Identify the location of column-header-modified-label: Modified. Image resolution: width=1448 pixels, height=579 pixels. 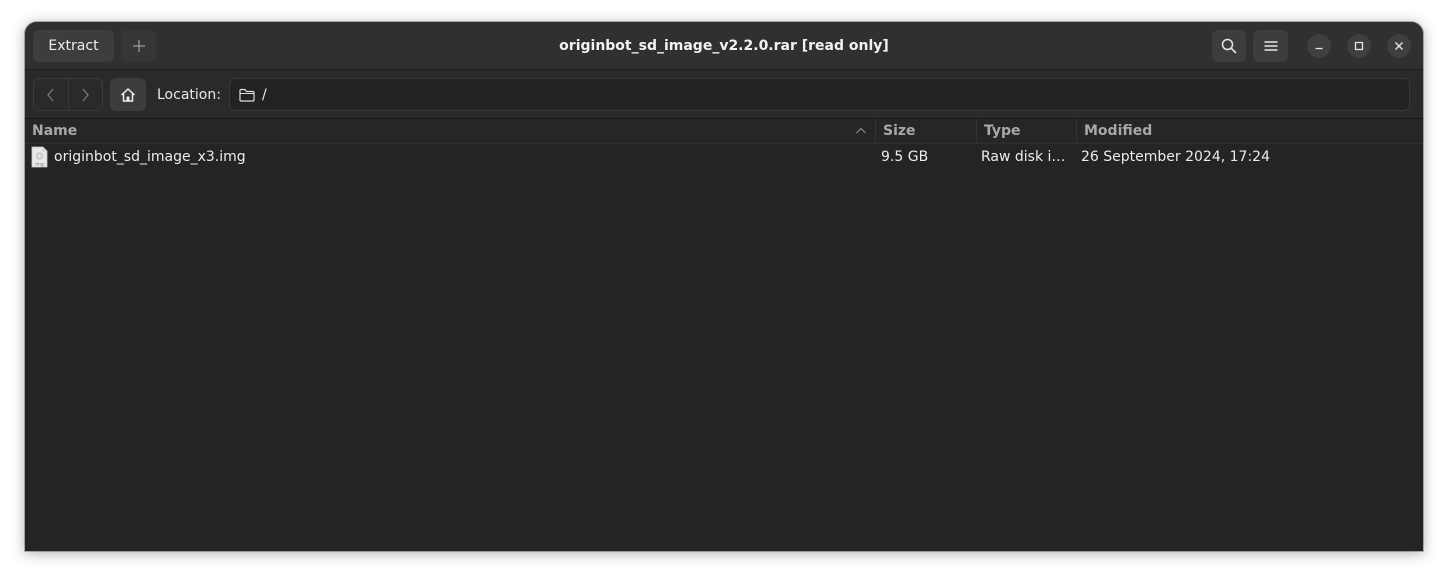
(1118, 131).